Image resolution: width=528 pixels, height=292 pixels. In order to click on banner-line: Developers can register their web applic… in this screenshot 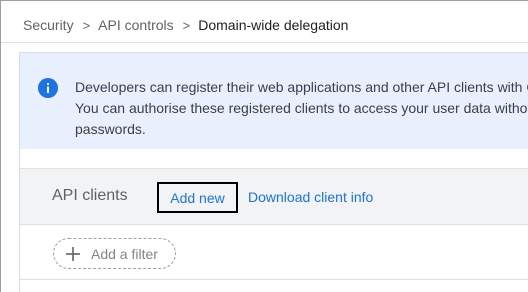, I will do `click(301, 87)`.